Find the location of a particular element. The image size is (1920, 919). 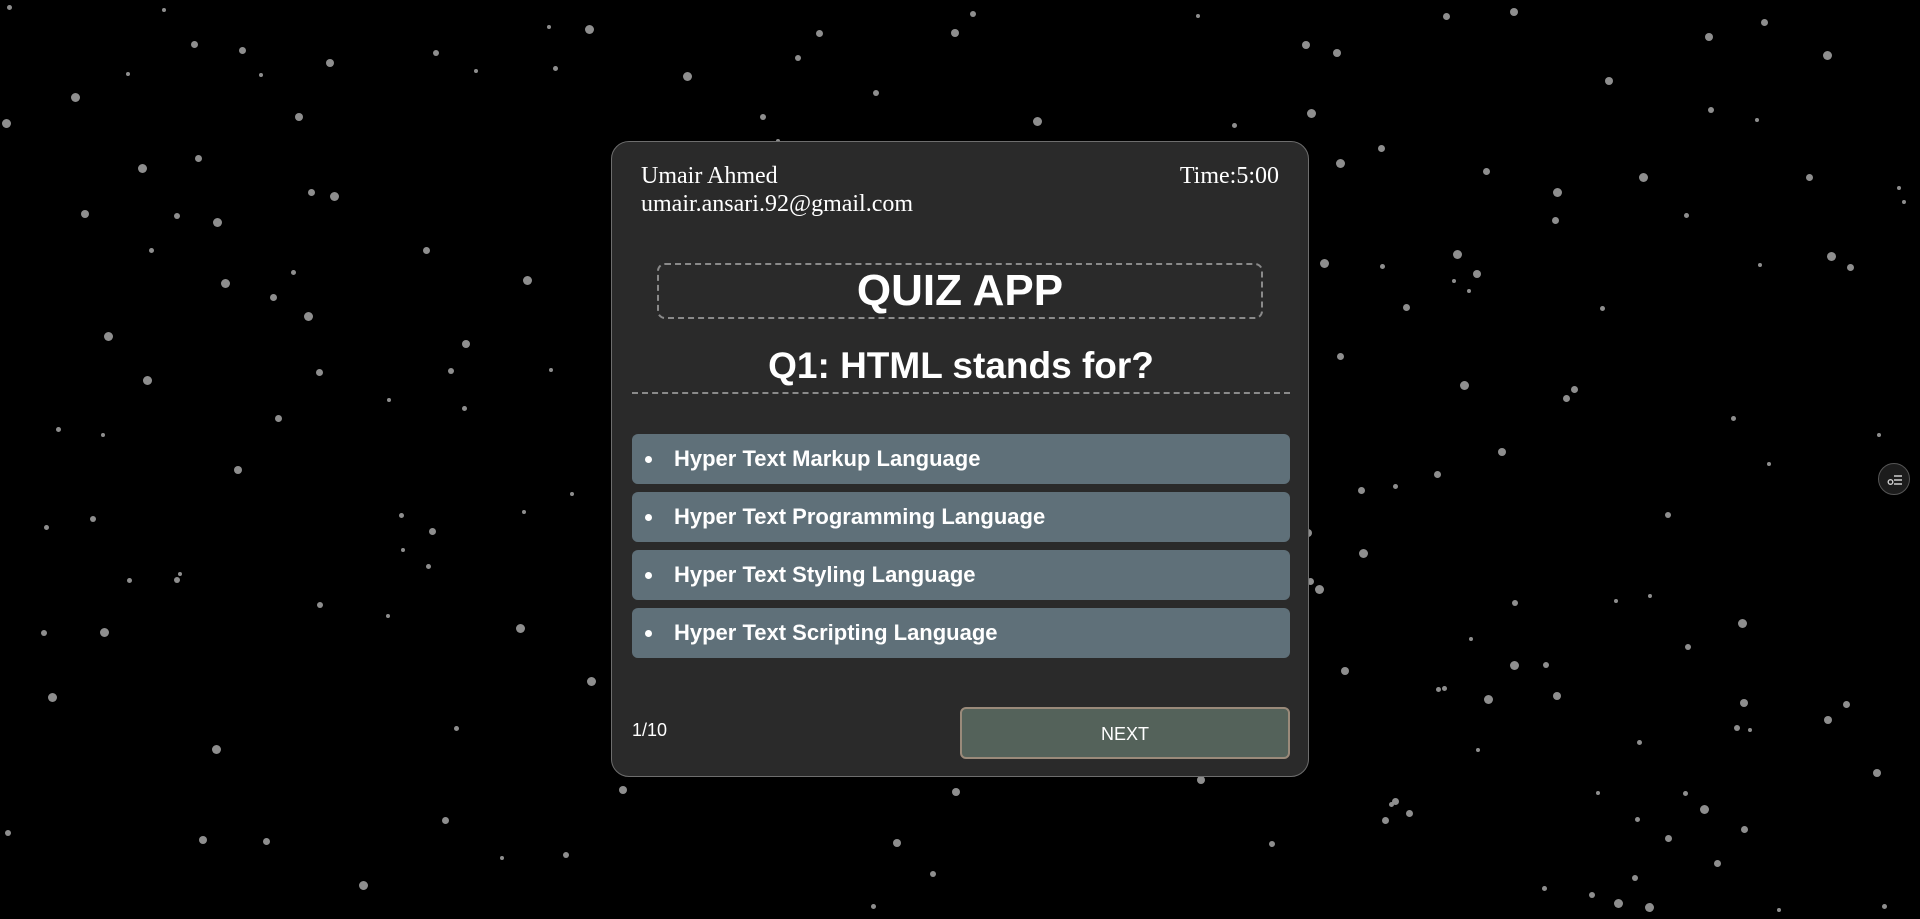

answer-option: Hyper Text Programming Language is located at coordinates (961, 517).